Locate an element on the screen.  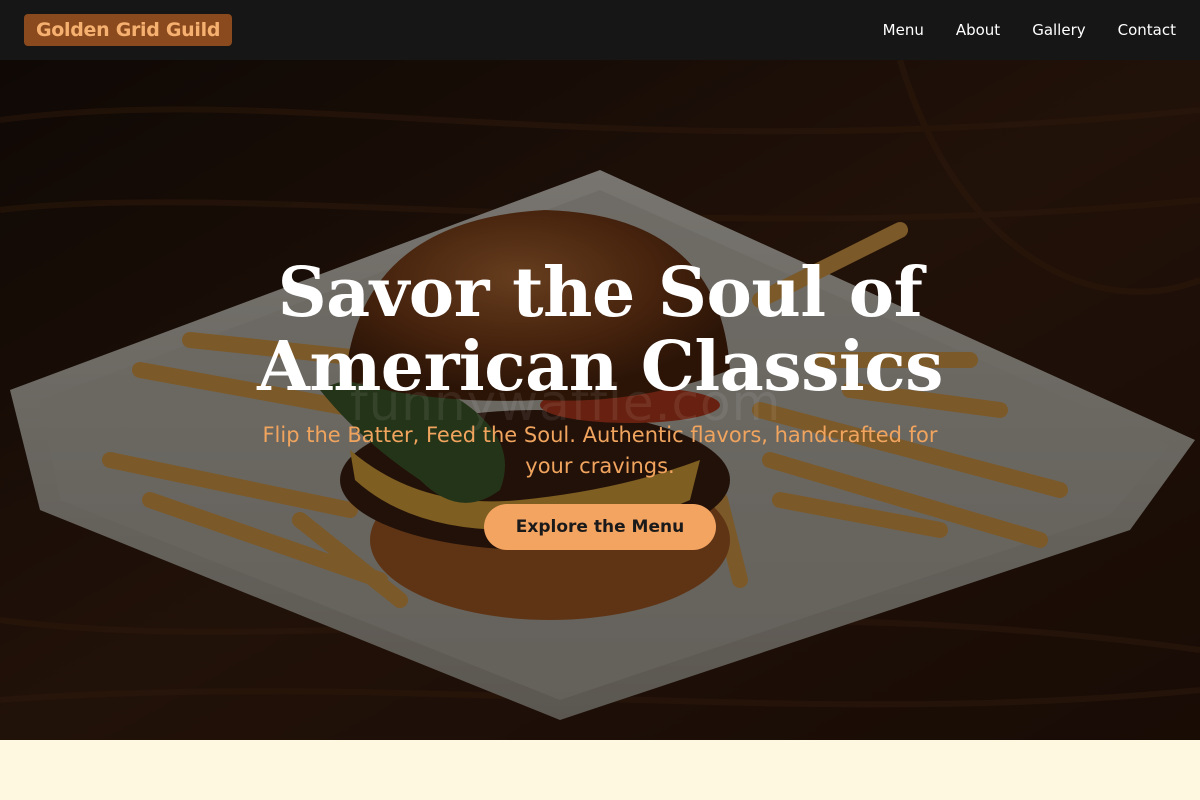
explore-menu-button: Explore the Menu is located at coordinates (600, 527).